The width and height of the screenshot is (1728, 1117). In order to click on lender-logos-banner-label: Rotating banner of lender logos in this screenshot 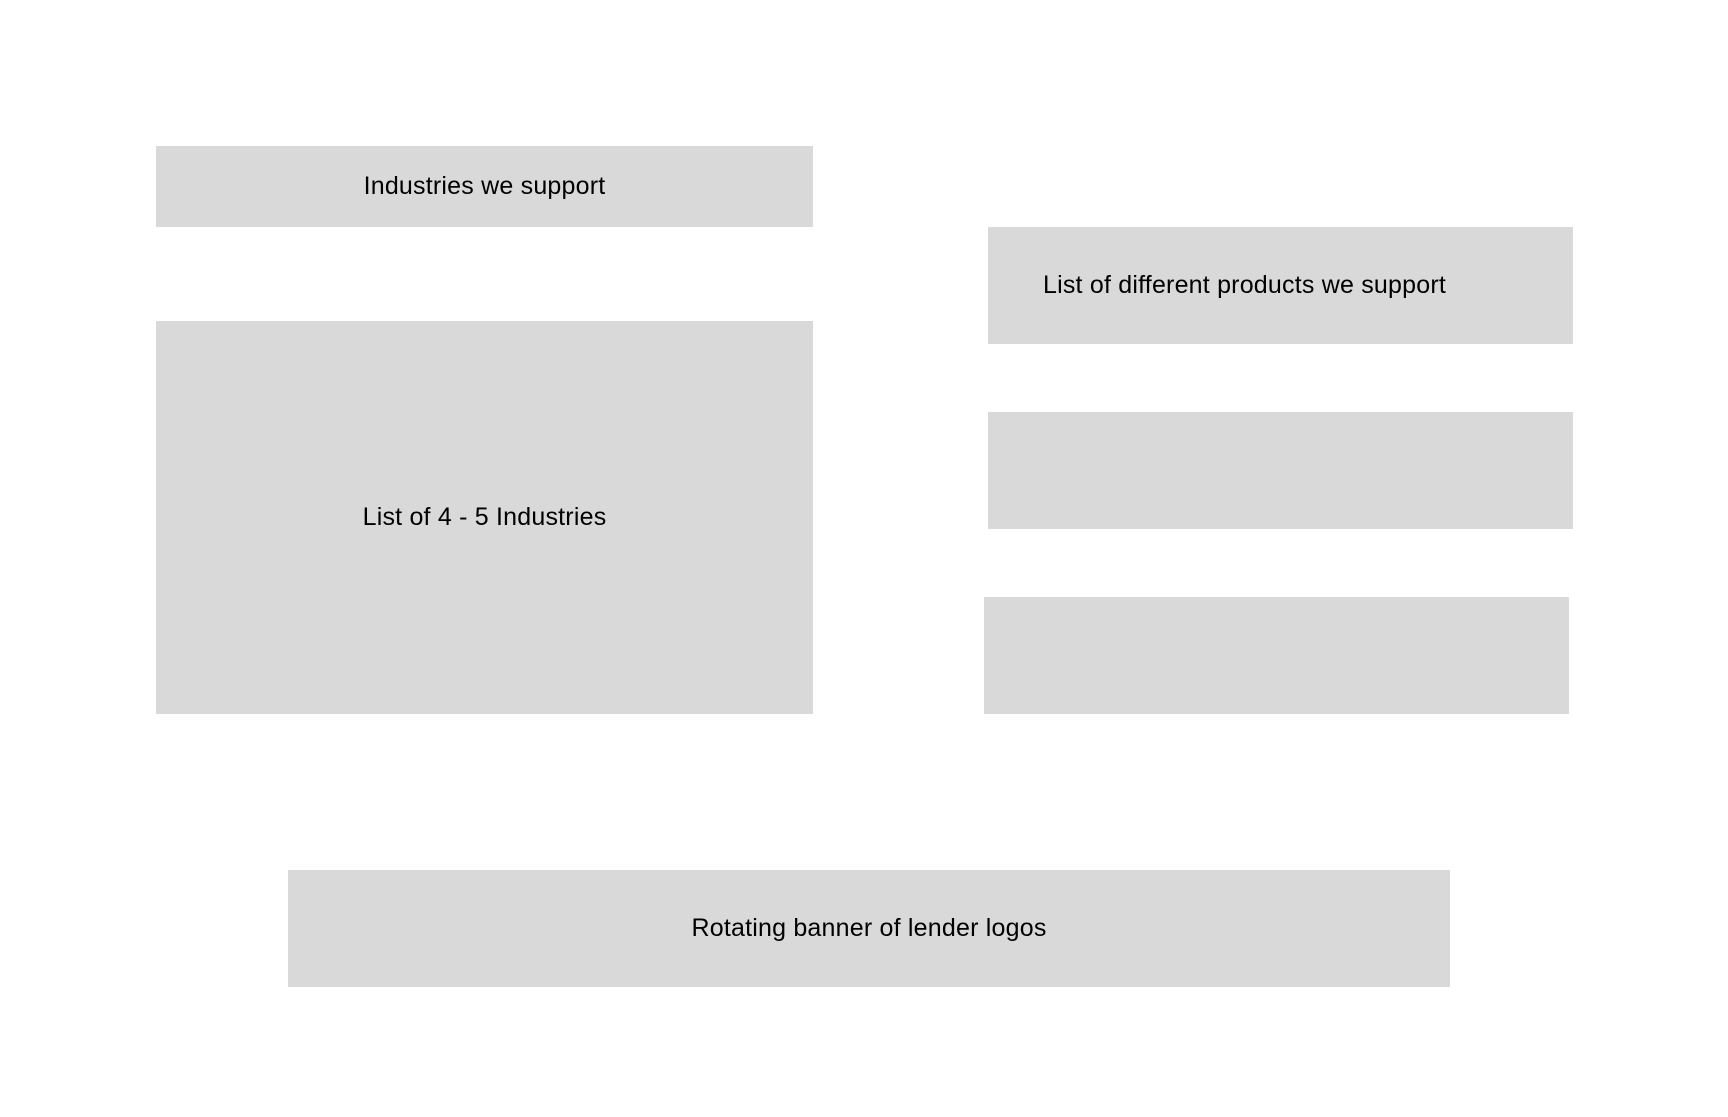, I will do `click(869, 928)`.